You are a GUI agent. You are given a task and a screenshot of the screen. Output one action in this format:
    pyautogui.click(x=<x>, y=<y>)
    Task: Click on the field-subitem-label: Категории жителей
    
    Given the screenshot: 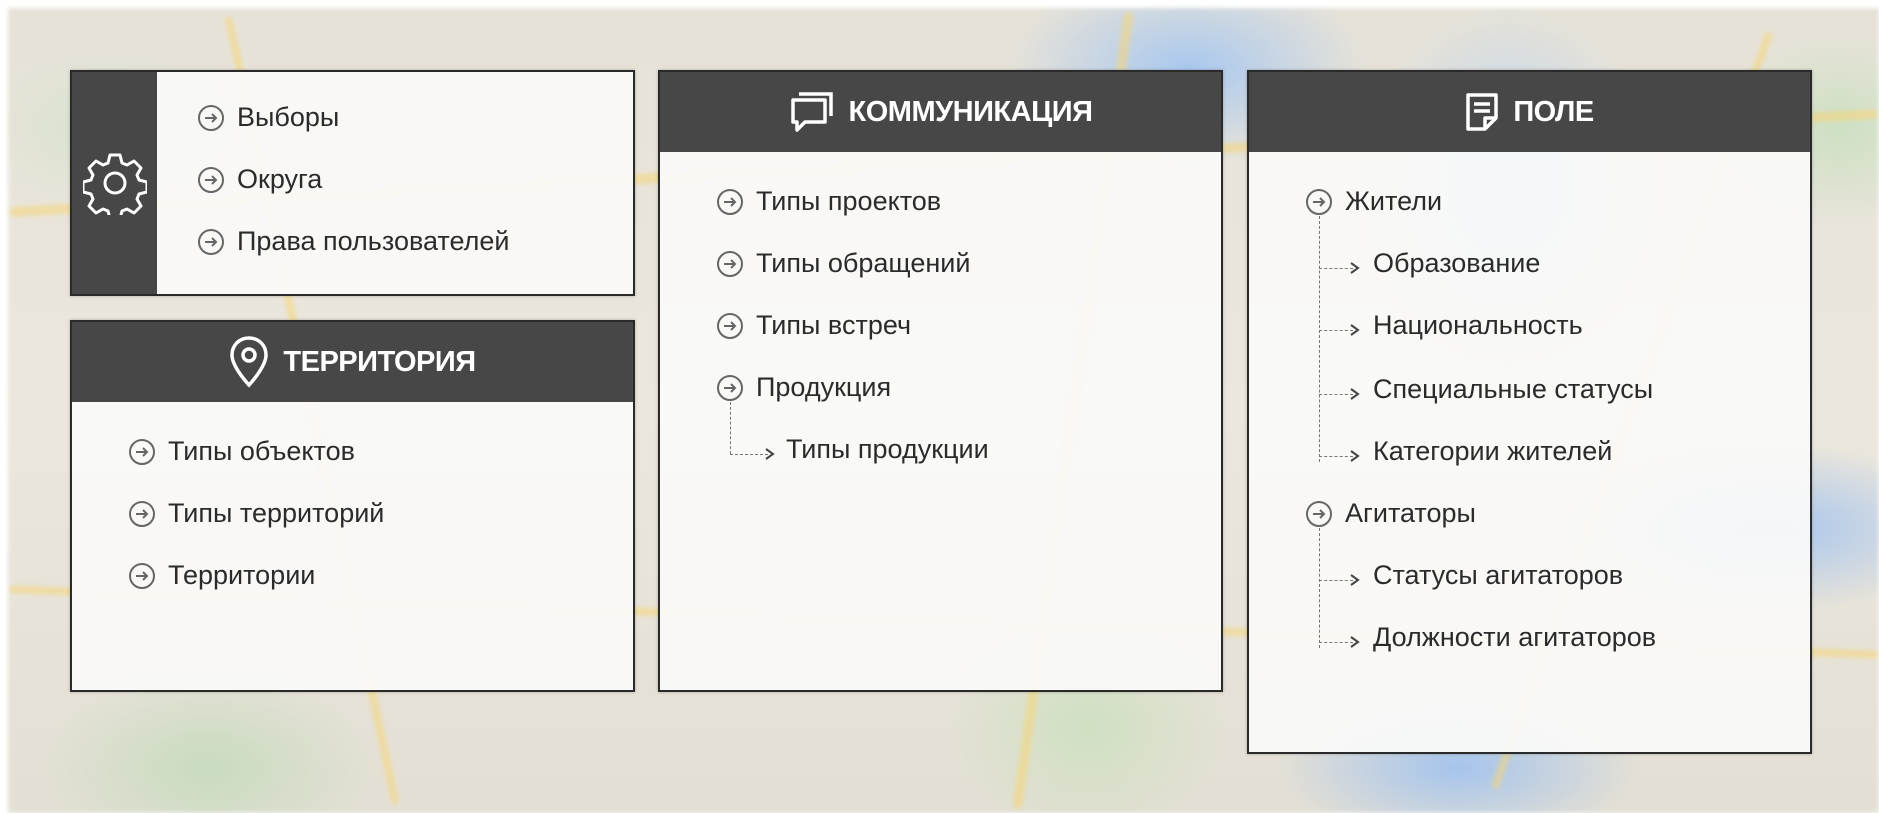 What is the action you would take?
    pyautogui.click(x=1493, y=451)
    